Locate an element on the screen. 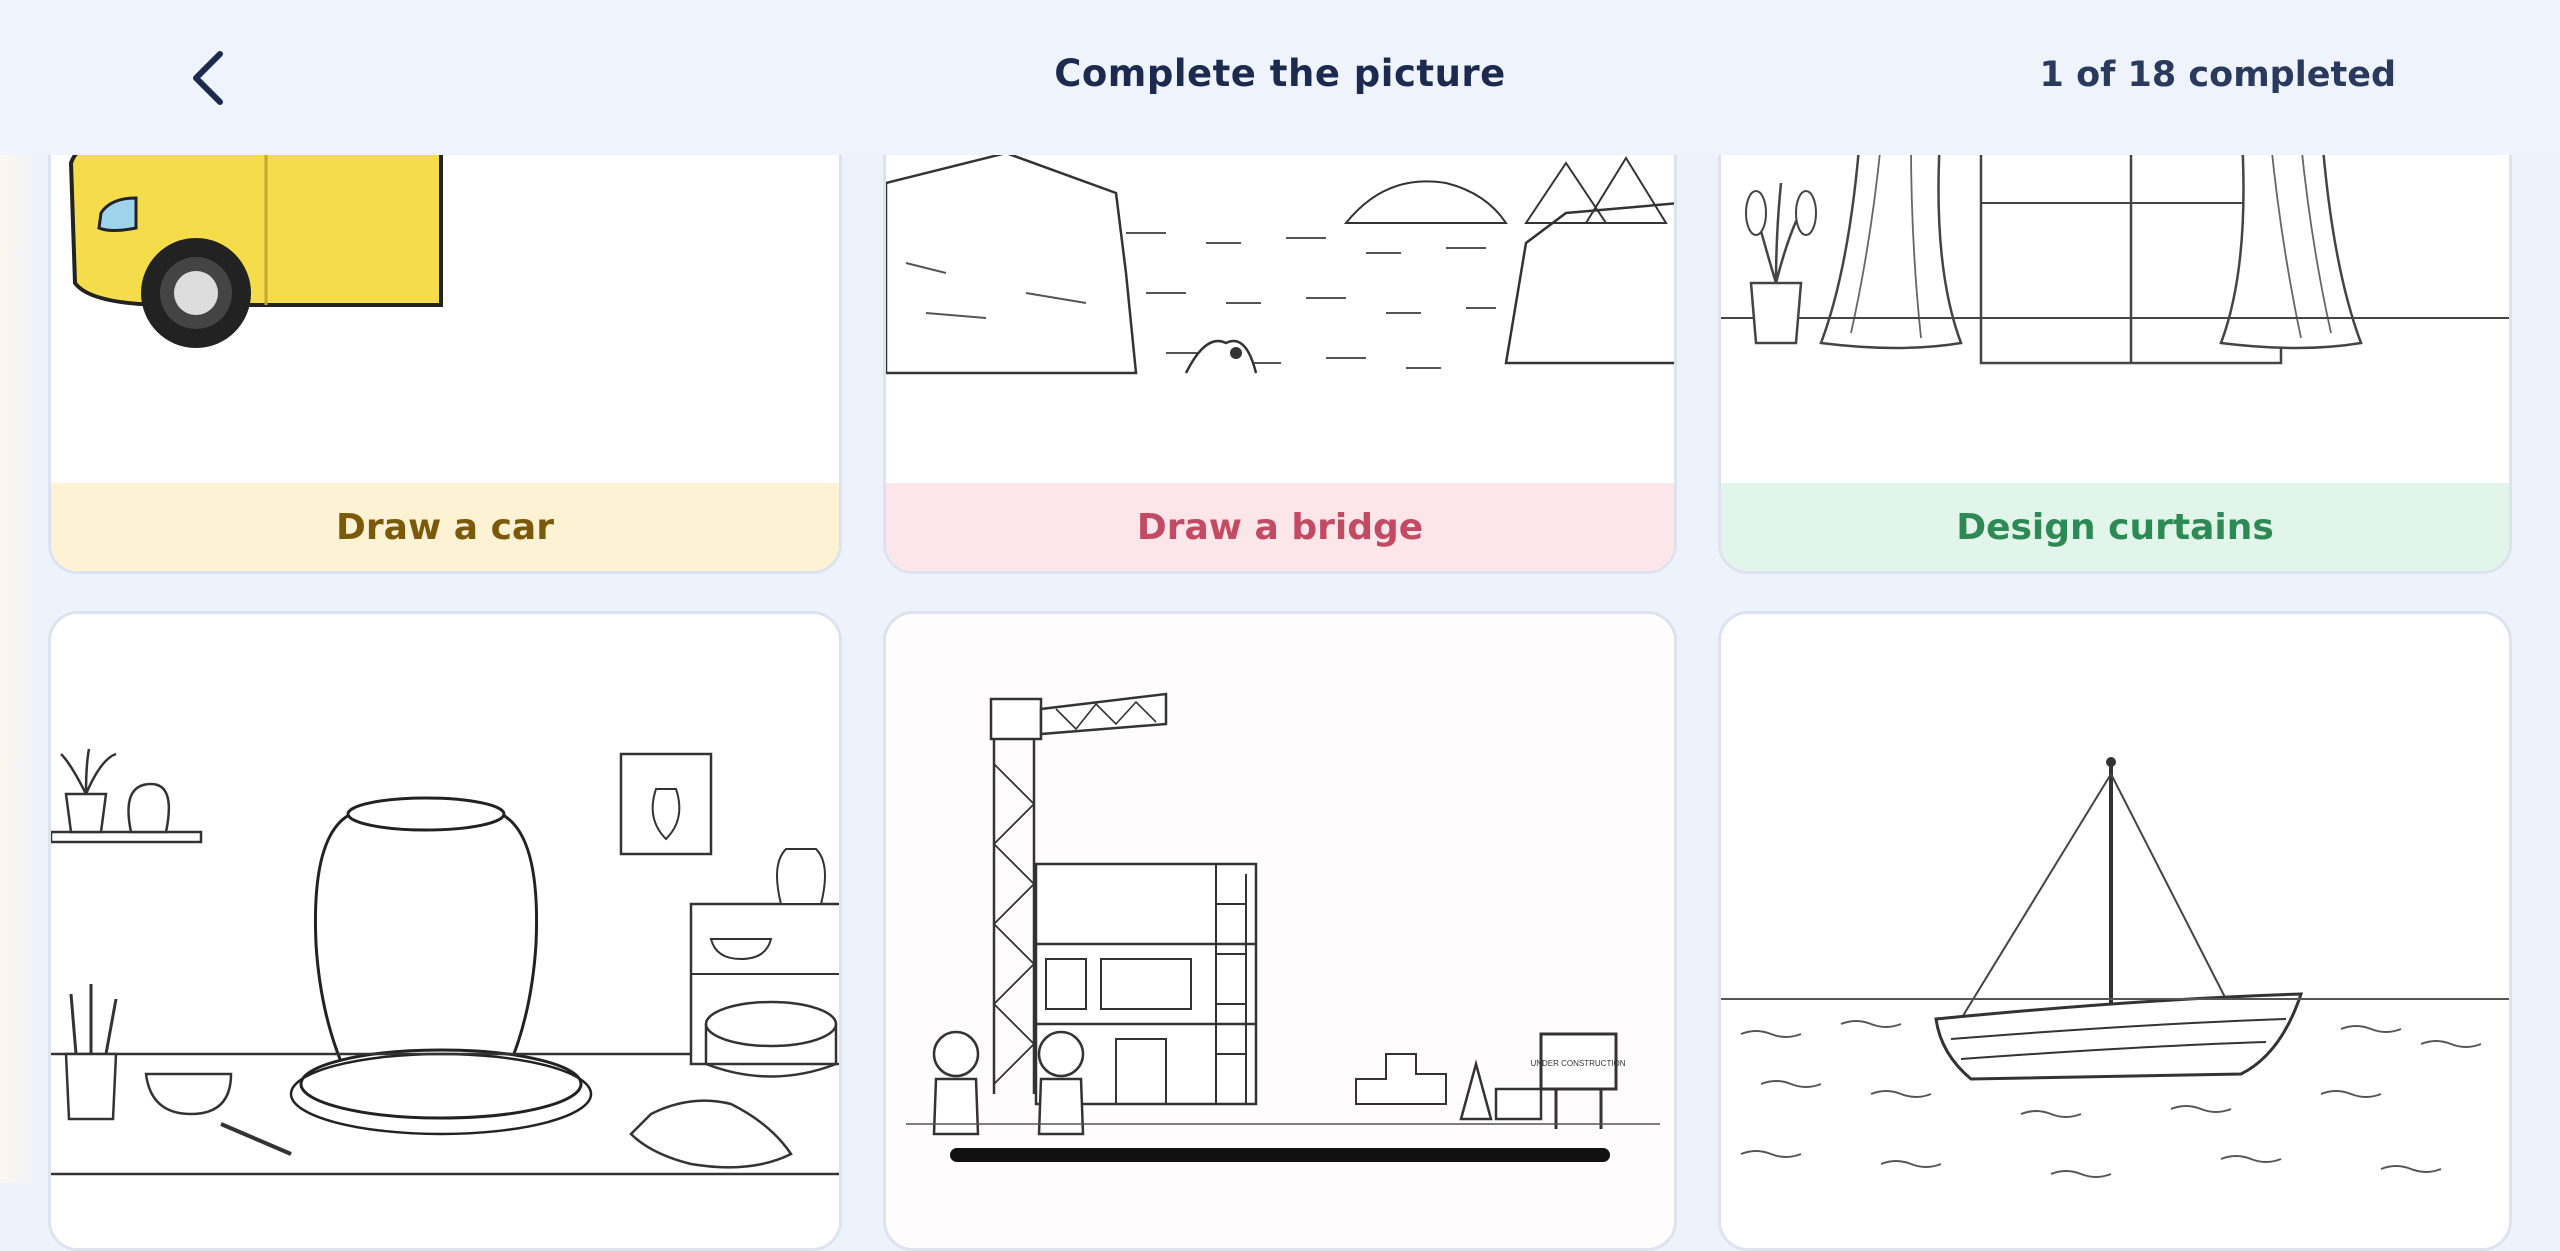  card-label: Draw a bridge is located at coordinates (1280, 527).